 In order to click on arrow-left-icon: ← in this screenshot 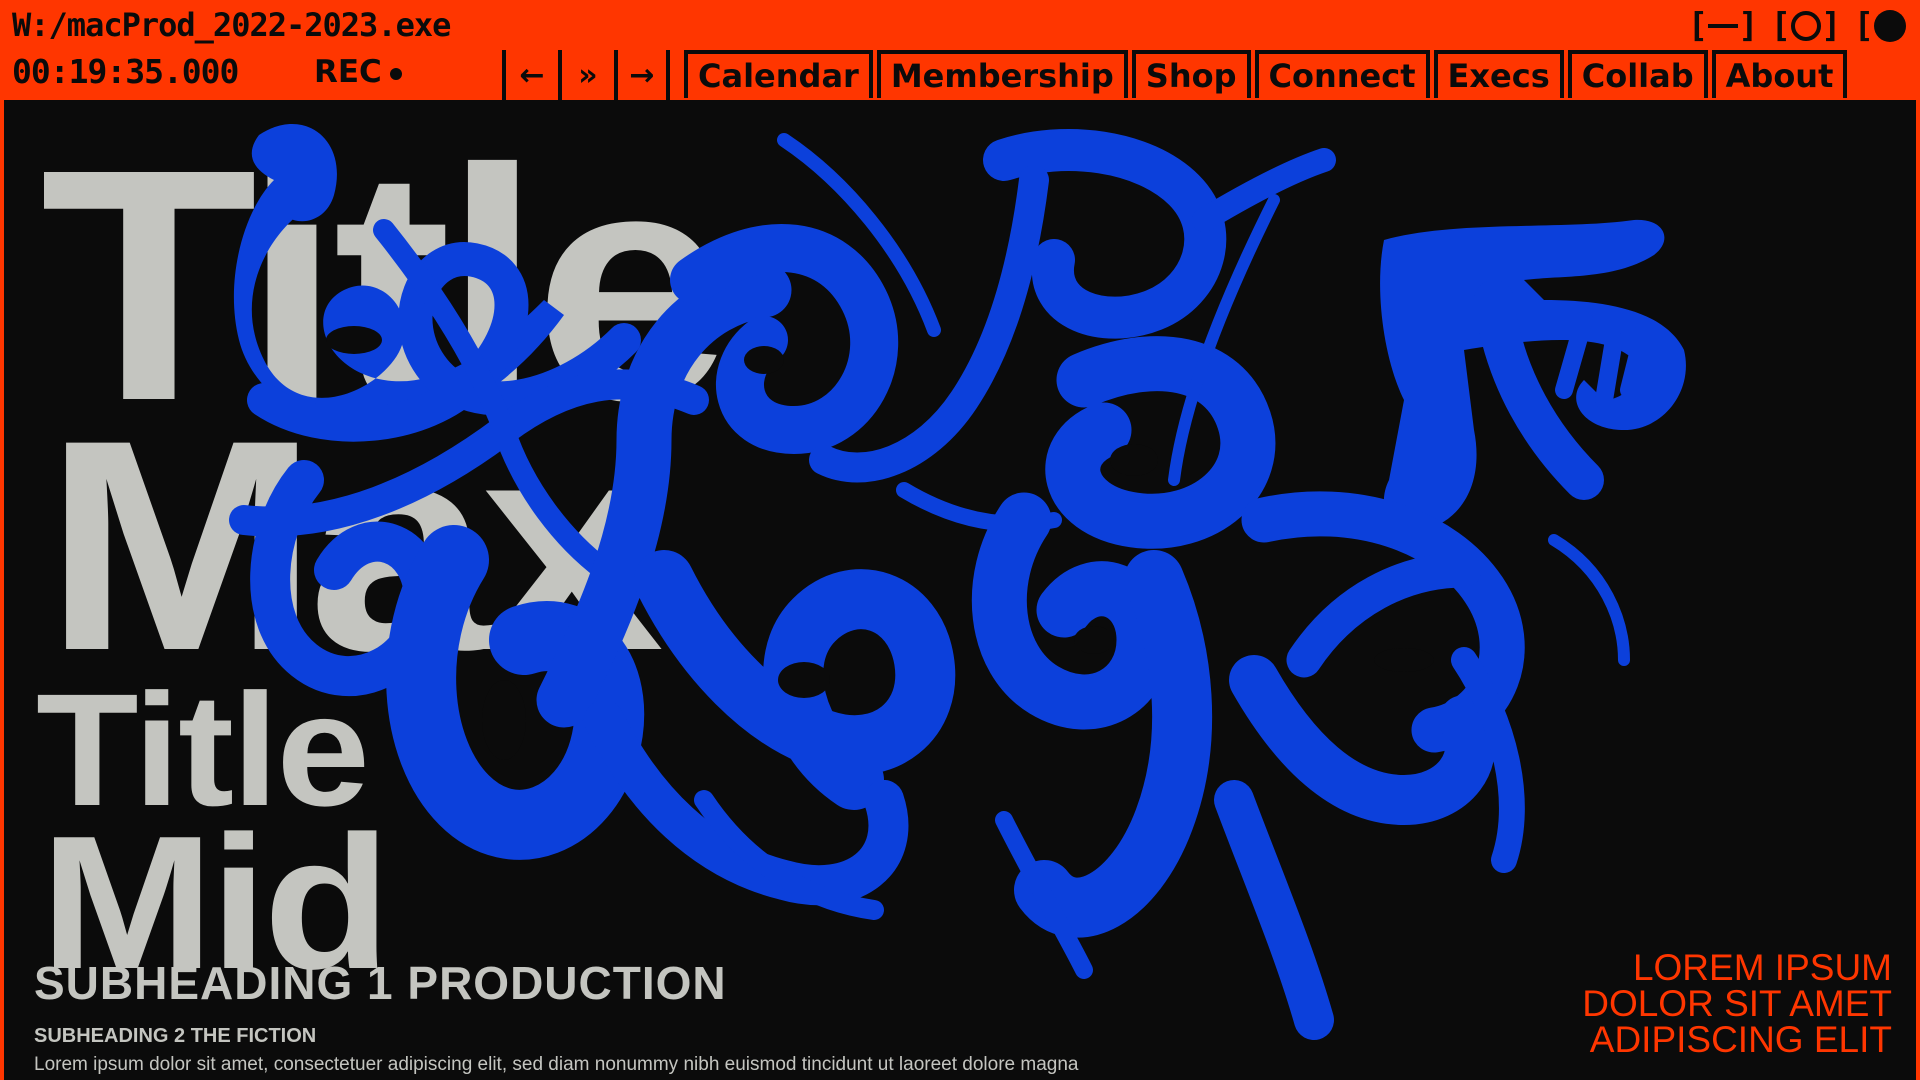, I will do `click(532, 75)`.